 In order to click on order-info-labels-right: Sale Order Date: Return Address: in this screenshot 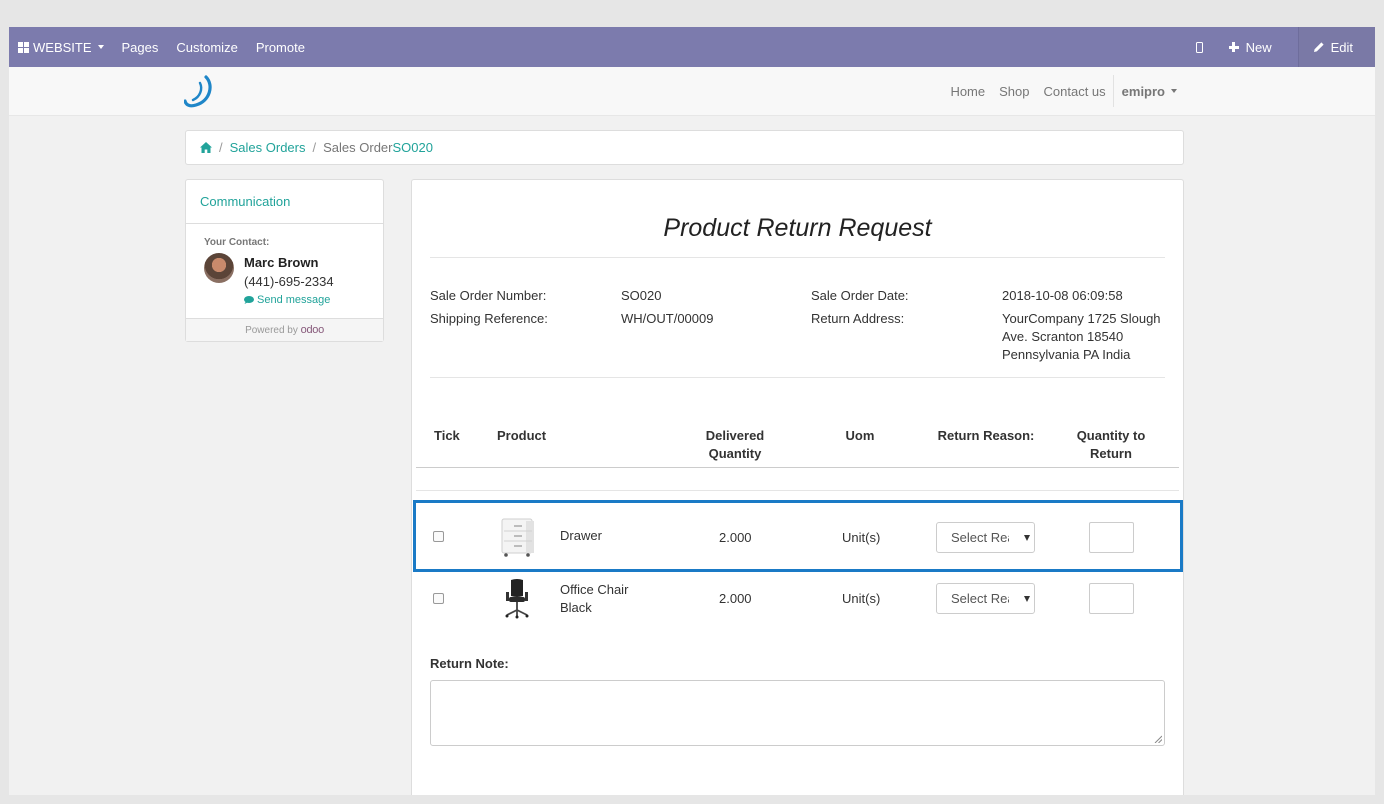, I will do `click(860, 307)`.